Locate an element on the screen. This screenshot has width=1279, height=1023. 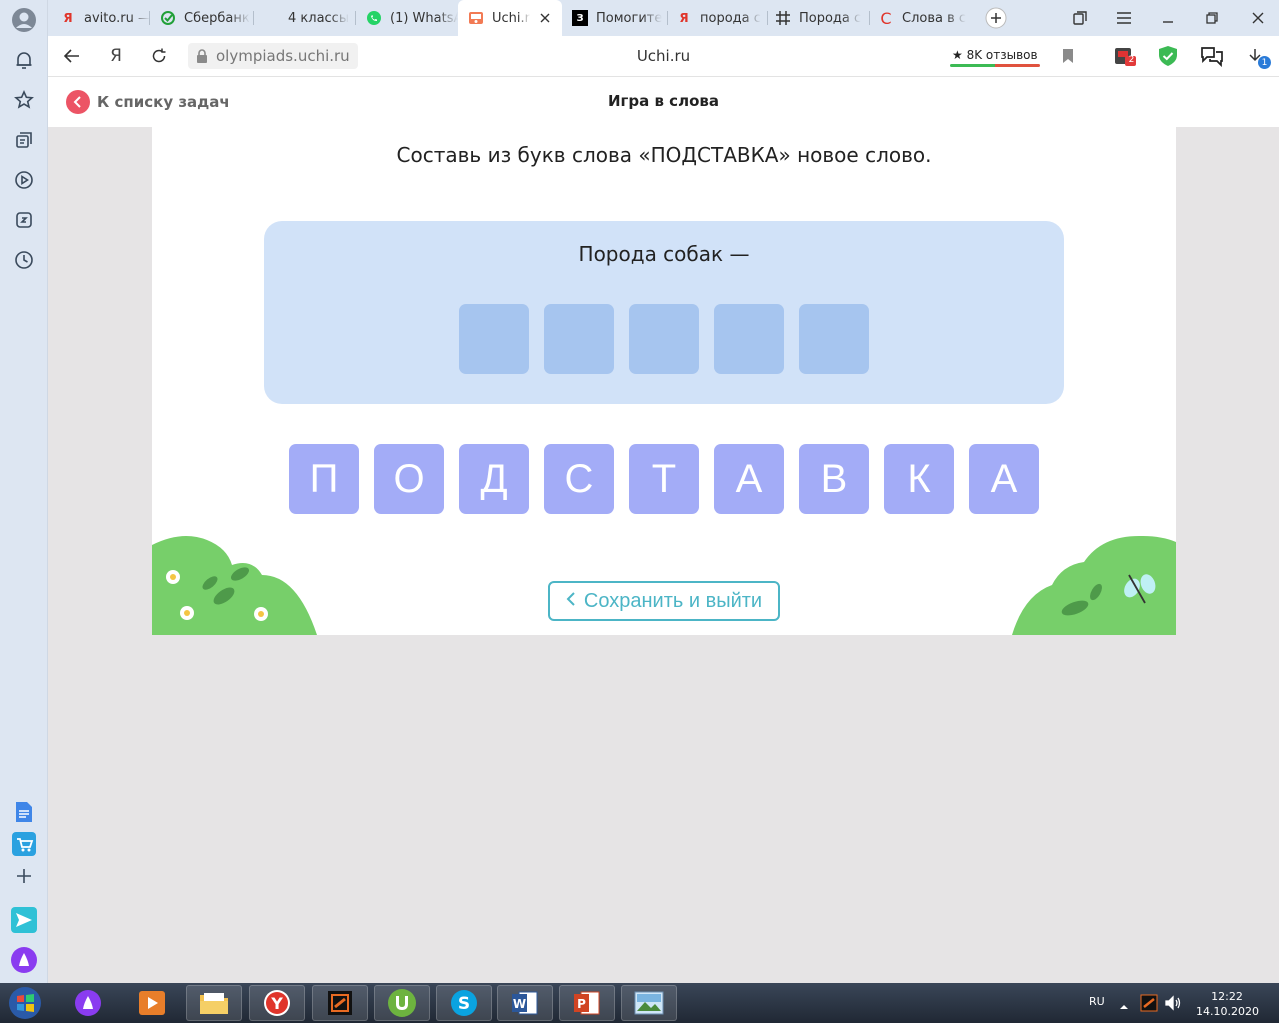
volume-speaker-icon is located at coordinates (1173, 1005).